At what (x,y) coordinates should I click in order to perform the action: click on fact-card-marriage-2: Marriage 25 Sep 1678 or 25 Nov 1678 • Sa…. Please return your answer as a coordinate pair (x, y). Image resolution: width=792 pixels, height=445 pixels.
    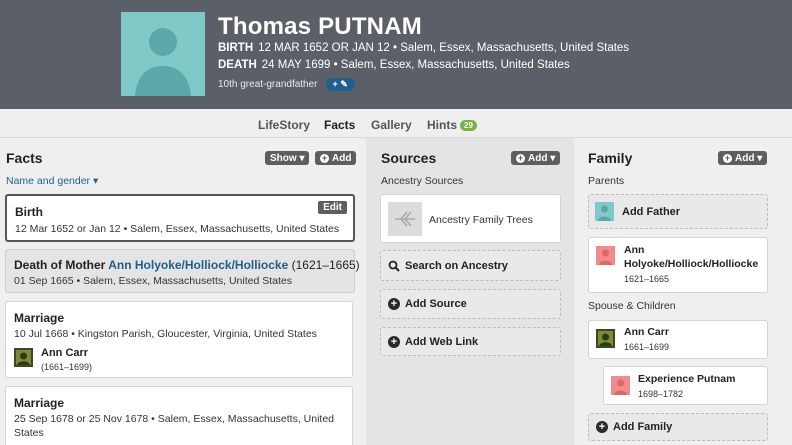
    Looking at the image, I should click on (179, 415).